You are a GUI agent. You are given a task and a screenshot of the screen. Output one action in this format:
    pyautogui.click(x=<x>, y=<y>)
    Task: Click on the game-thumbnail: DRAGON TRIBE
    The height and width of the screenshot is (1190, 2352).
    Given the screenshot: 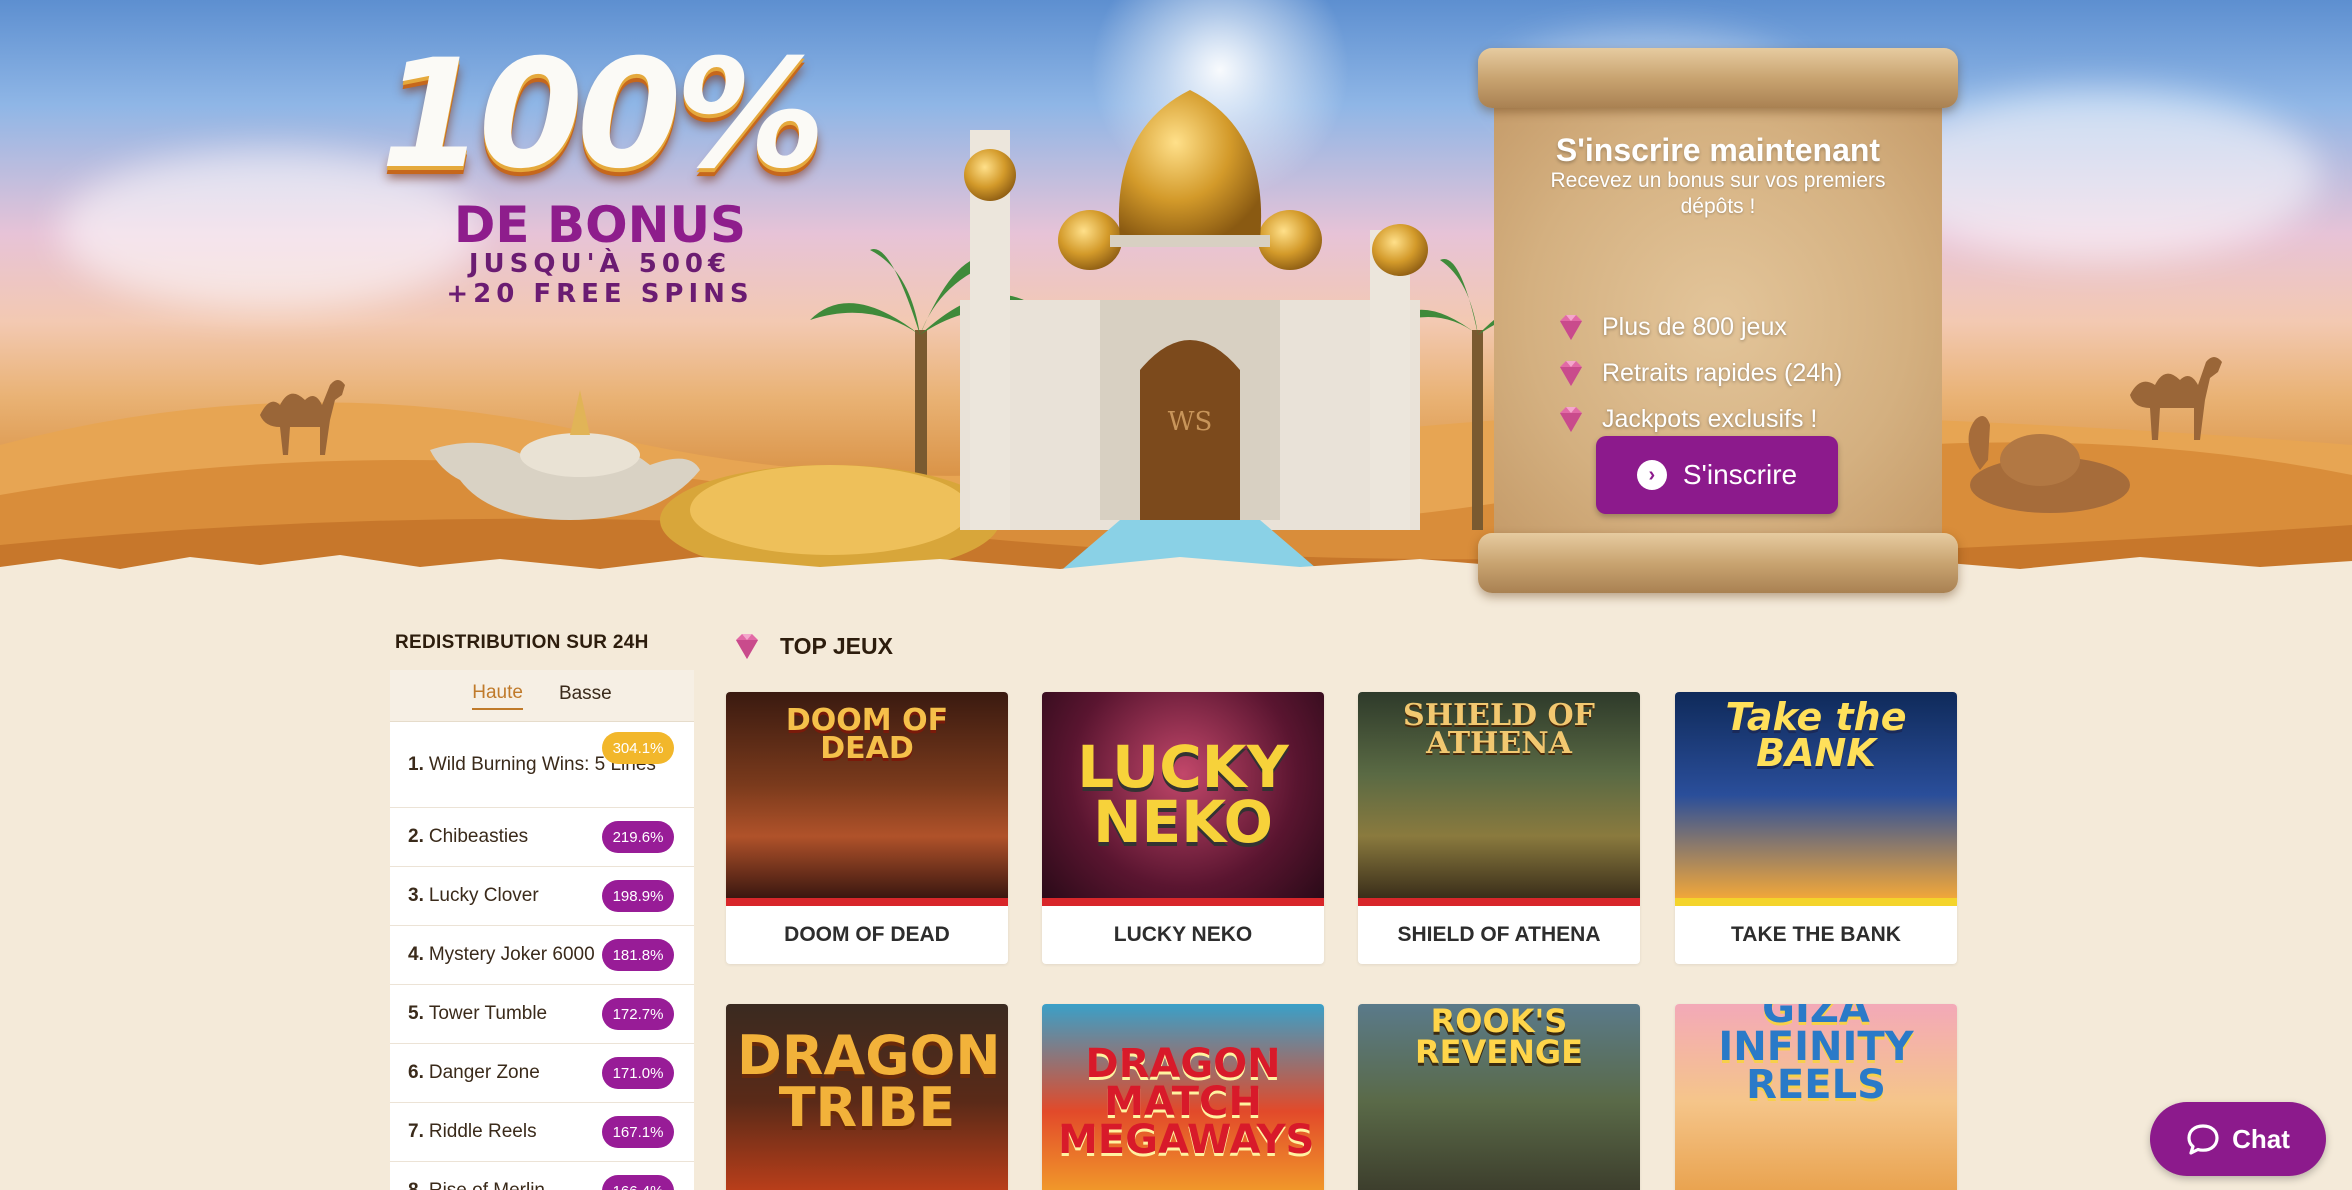 What is the action you would take?
    pyautogui.click(x=867, y=1097)
    